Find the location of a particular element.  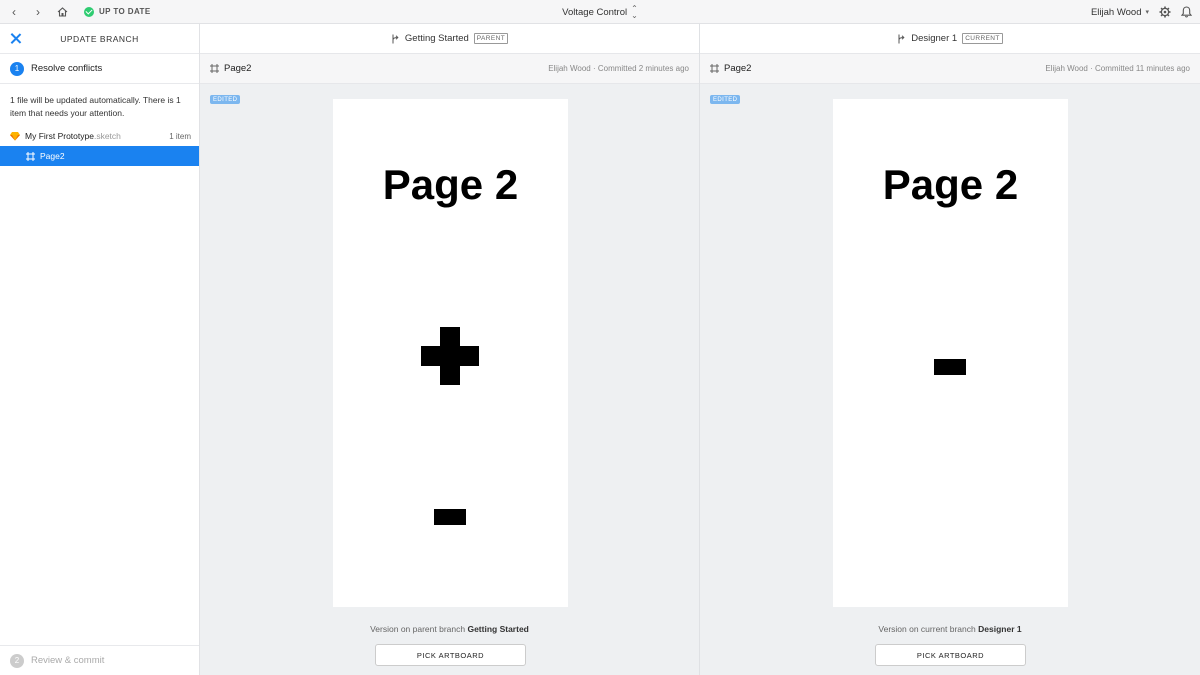

file-name: My First Prototype is located at coordinates (59, 136).